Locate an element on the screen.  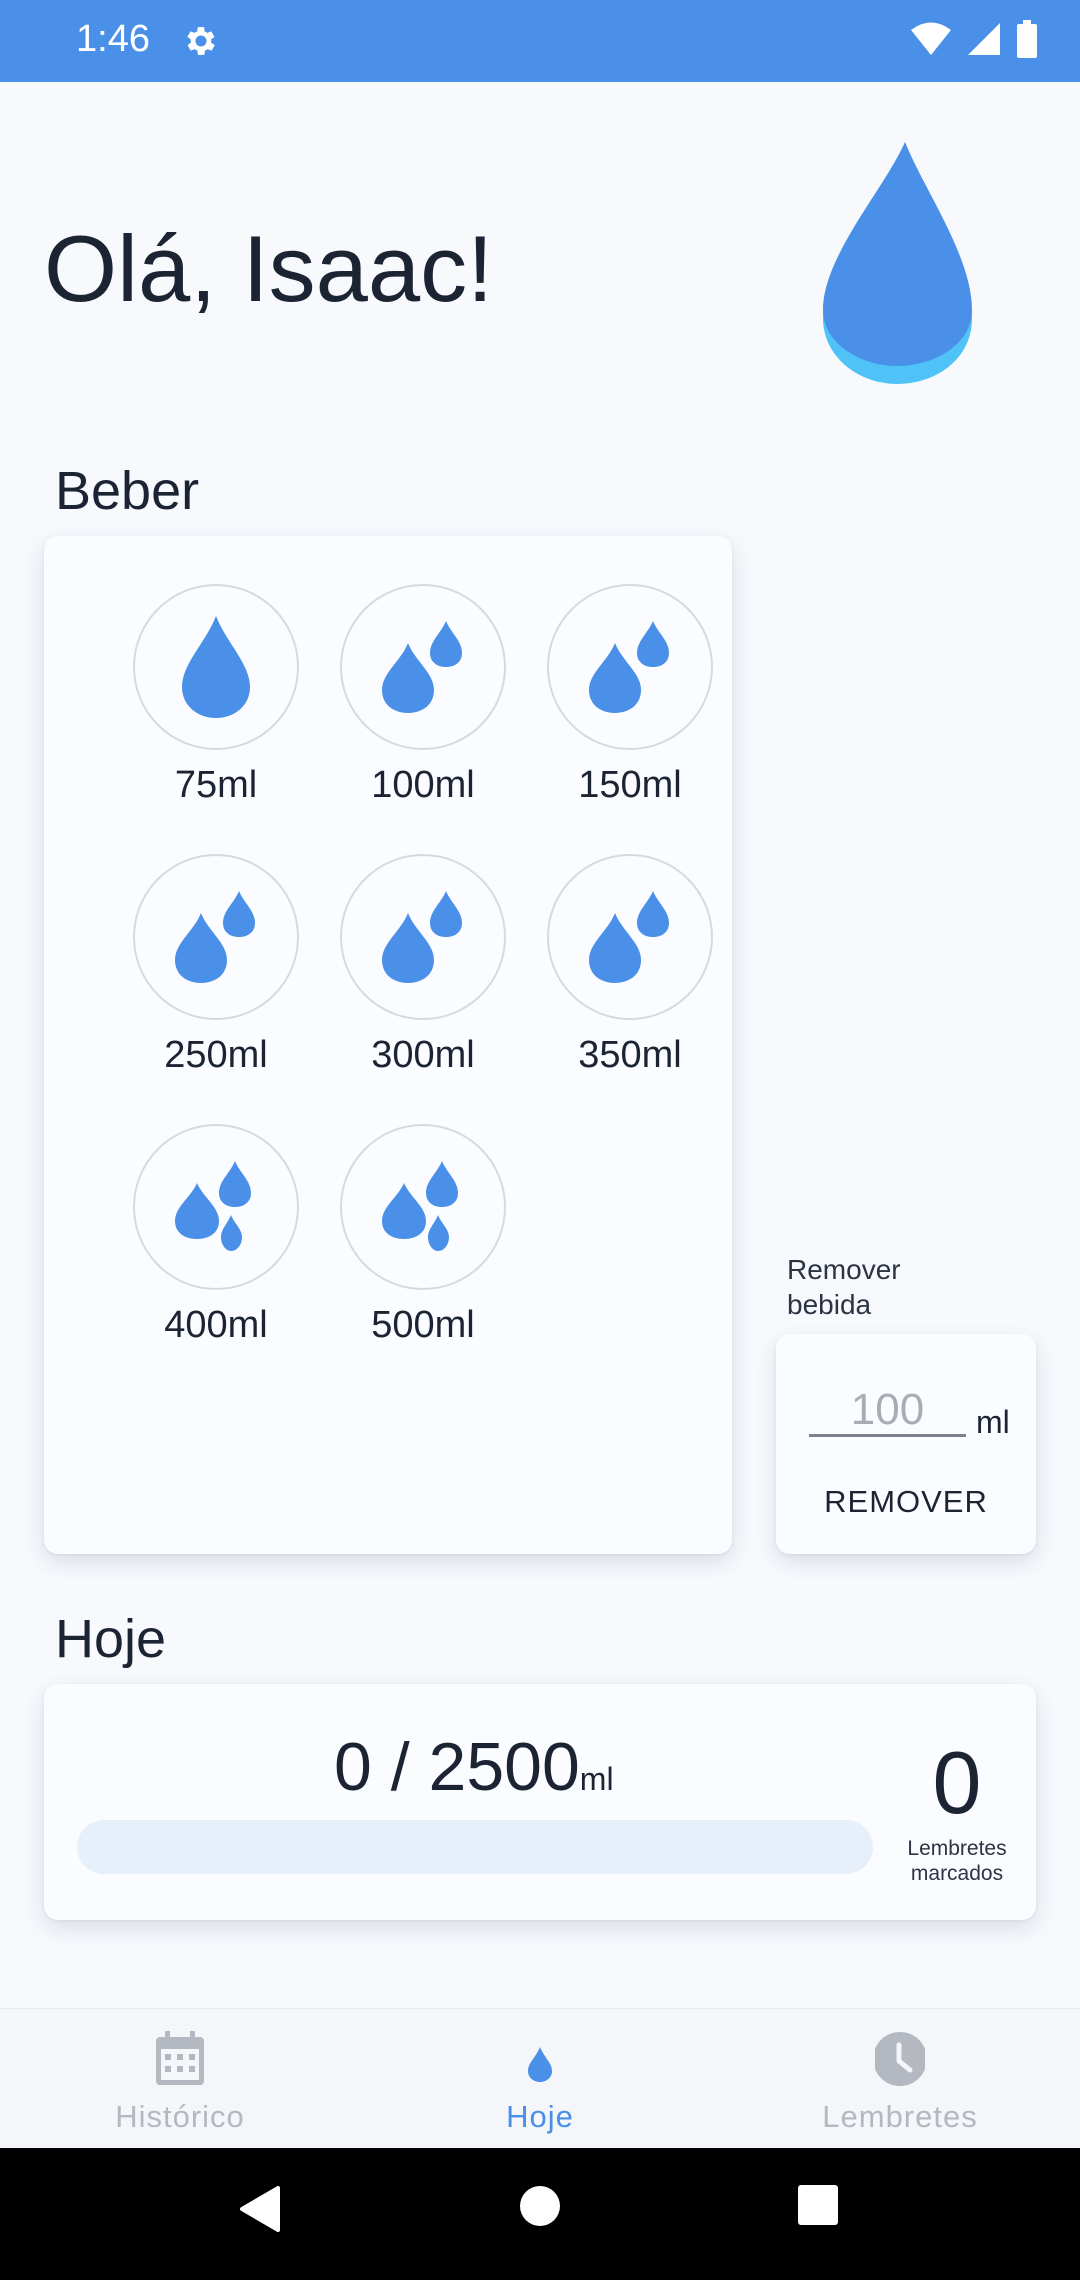
drink-option-500ml: 500ml is located at coordinates (423, 1235).